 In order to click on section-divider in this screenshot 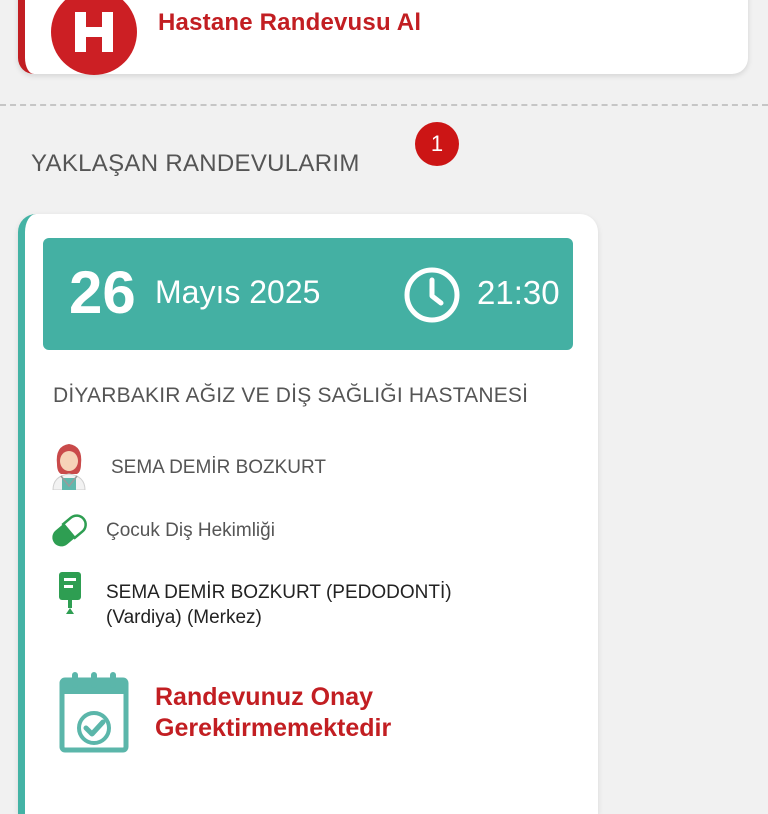, I will do `click(384, 105)`.